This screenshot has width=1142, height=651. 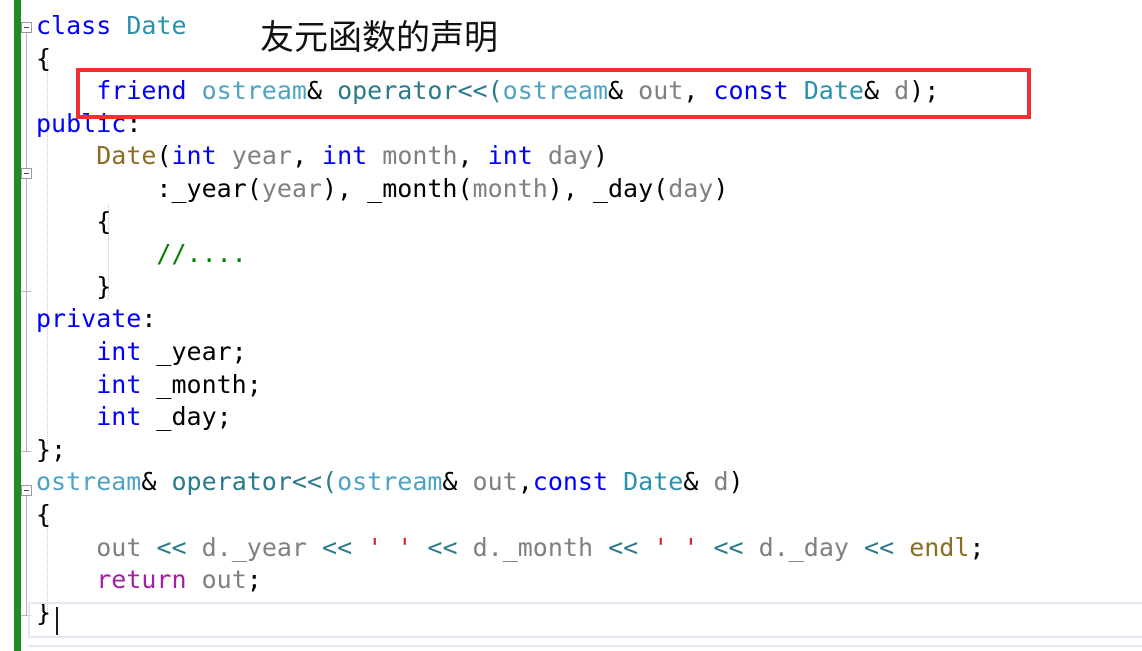 I want to click on annotation-text: 友元函数的声明, so click(x=379, y=38).